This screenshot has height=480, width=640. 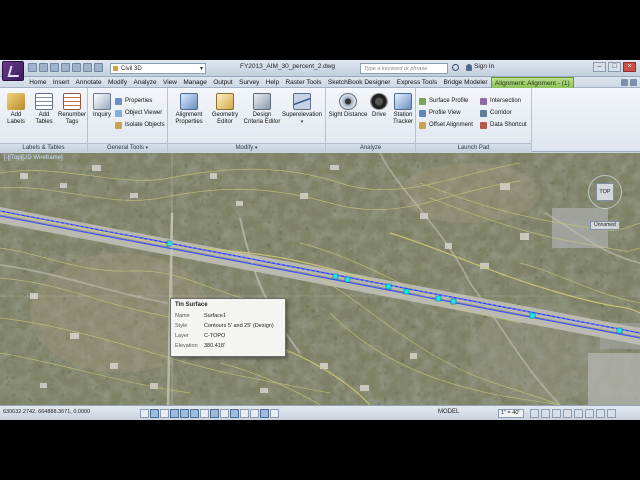 What do you see at coordinates (127, 147) in the screenshot?
I see `panel-title-general-tools: General Tools ▾` at bounding box center [127, 147].